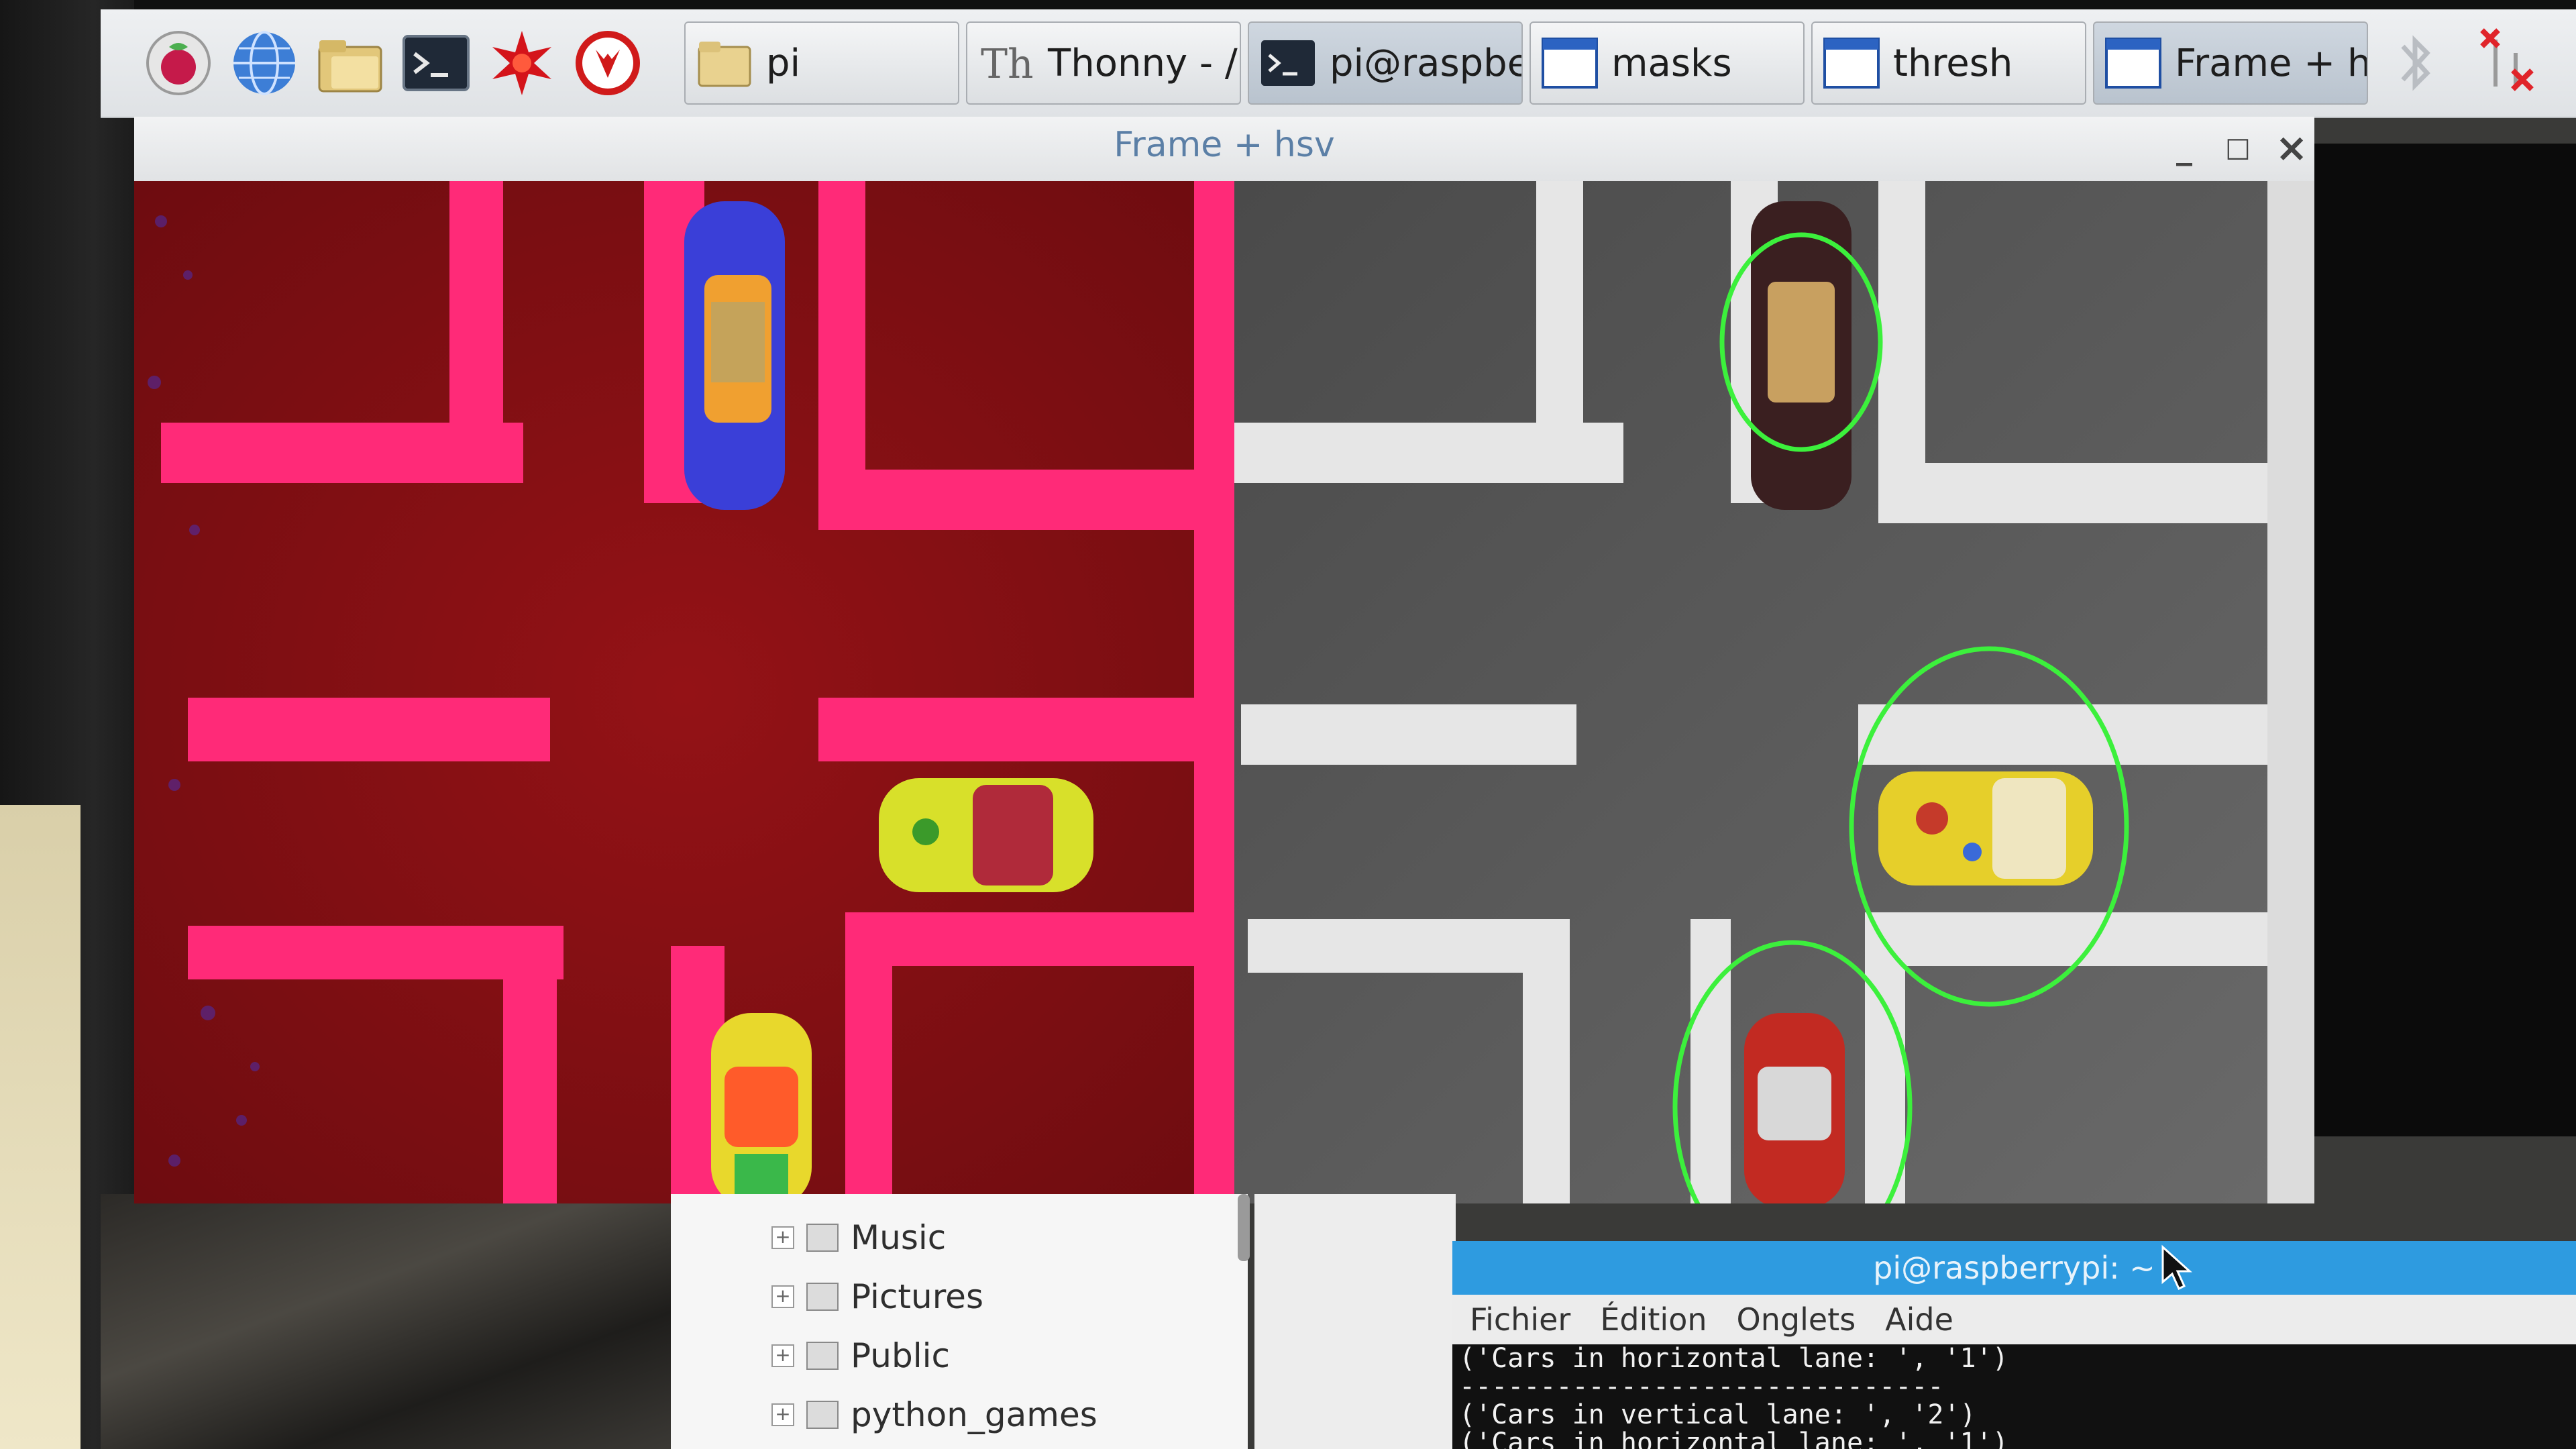  I want to click on file-manager-icon, so click(350, 63).